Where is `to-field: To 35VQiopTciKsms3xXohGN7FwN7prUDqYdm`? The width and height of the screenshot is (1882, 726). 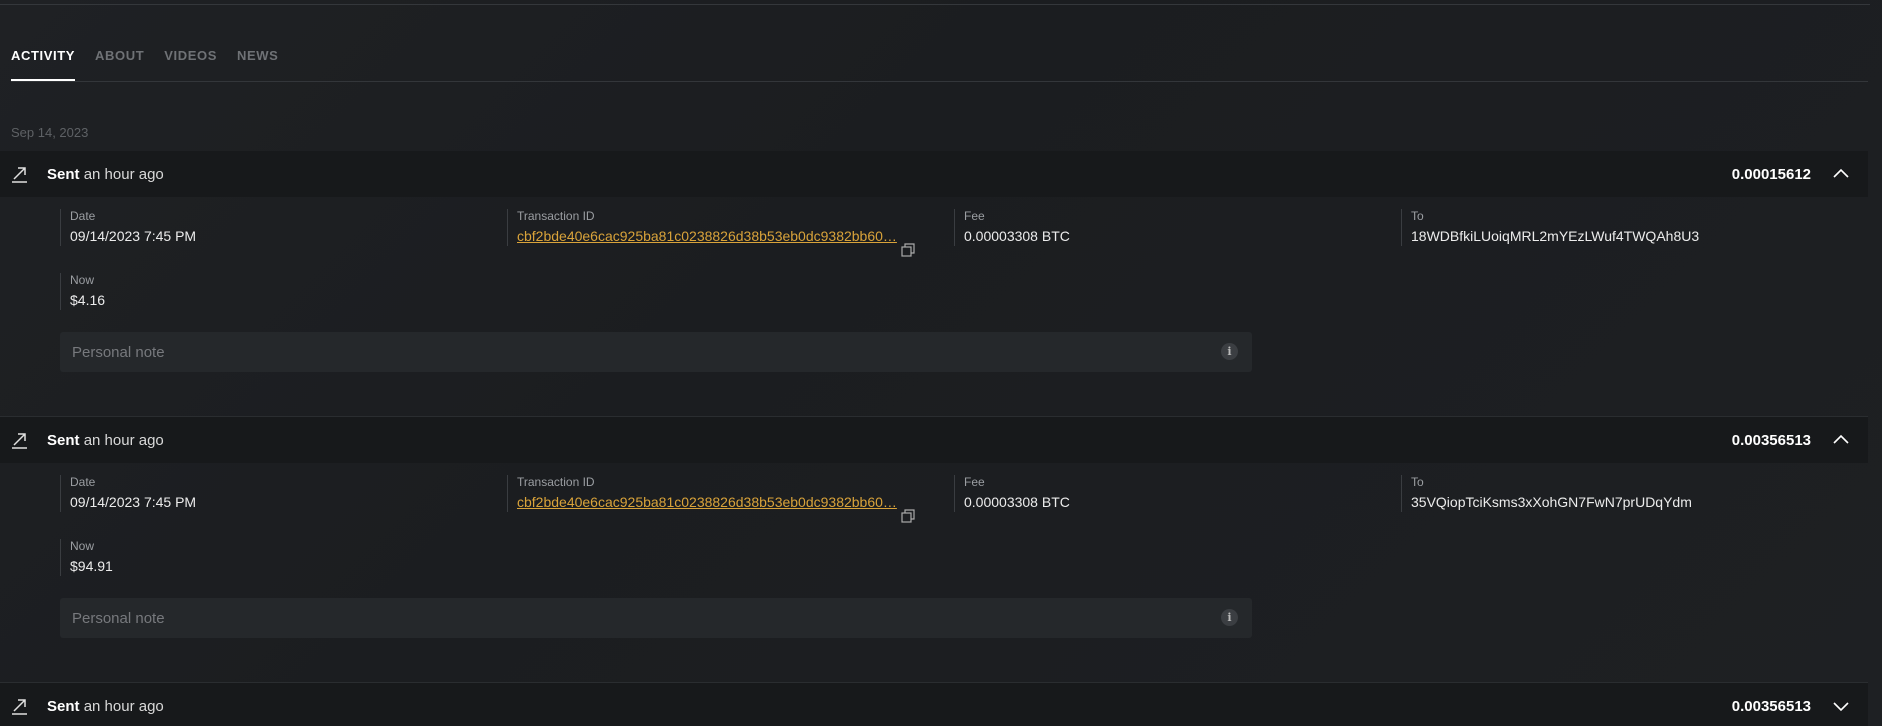 to-field: To 35VQiopTciKsms3xXohGN7FwN7prUDqYdm is located at coordinates (1546, 493).